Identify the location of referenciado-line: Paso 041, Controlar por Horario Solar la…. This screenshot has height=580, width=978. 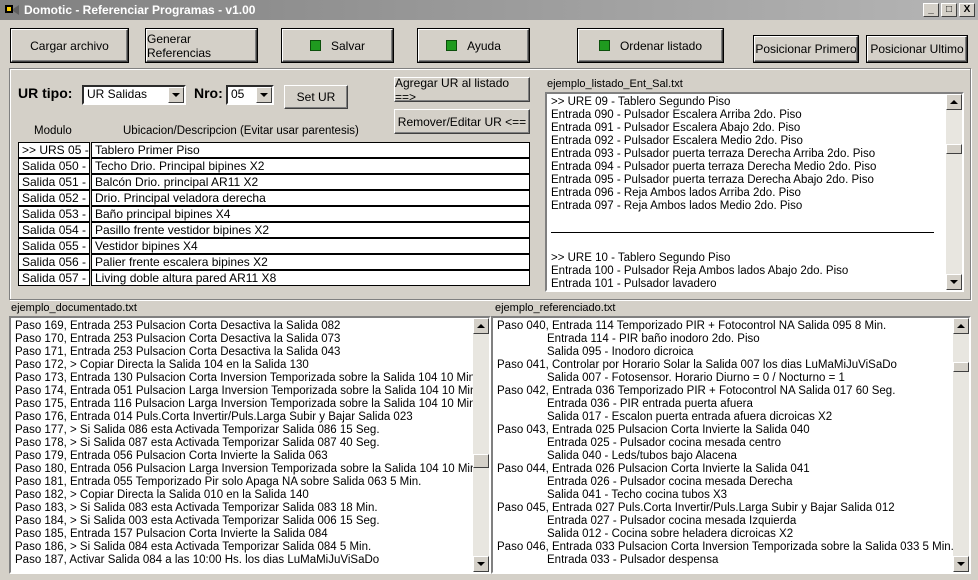
(697, 365).